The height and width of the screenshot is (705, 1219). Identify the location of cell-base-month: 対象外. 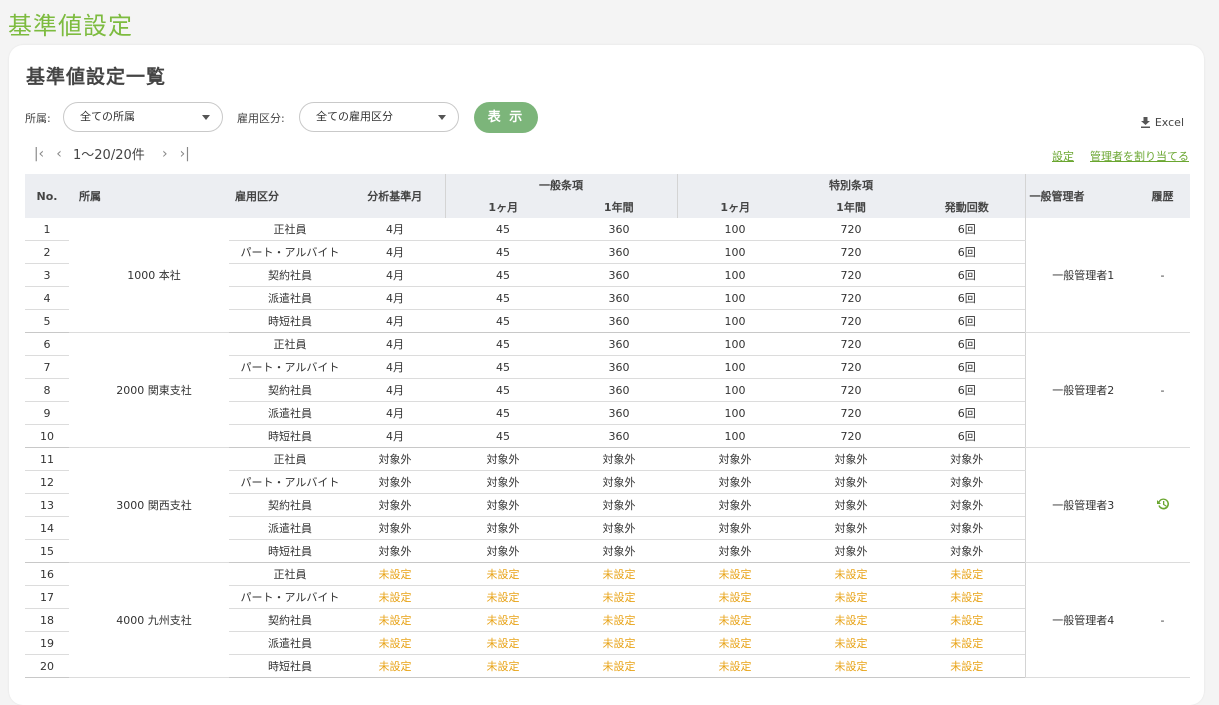
(395, 459).